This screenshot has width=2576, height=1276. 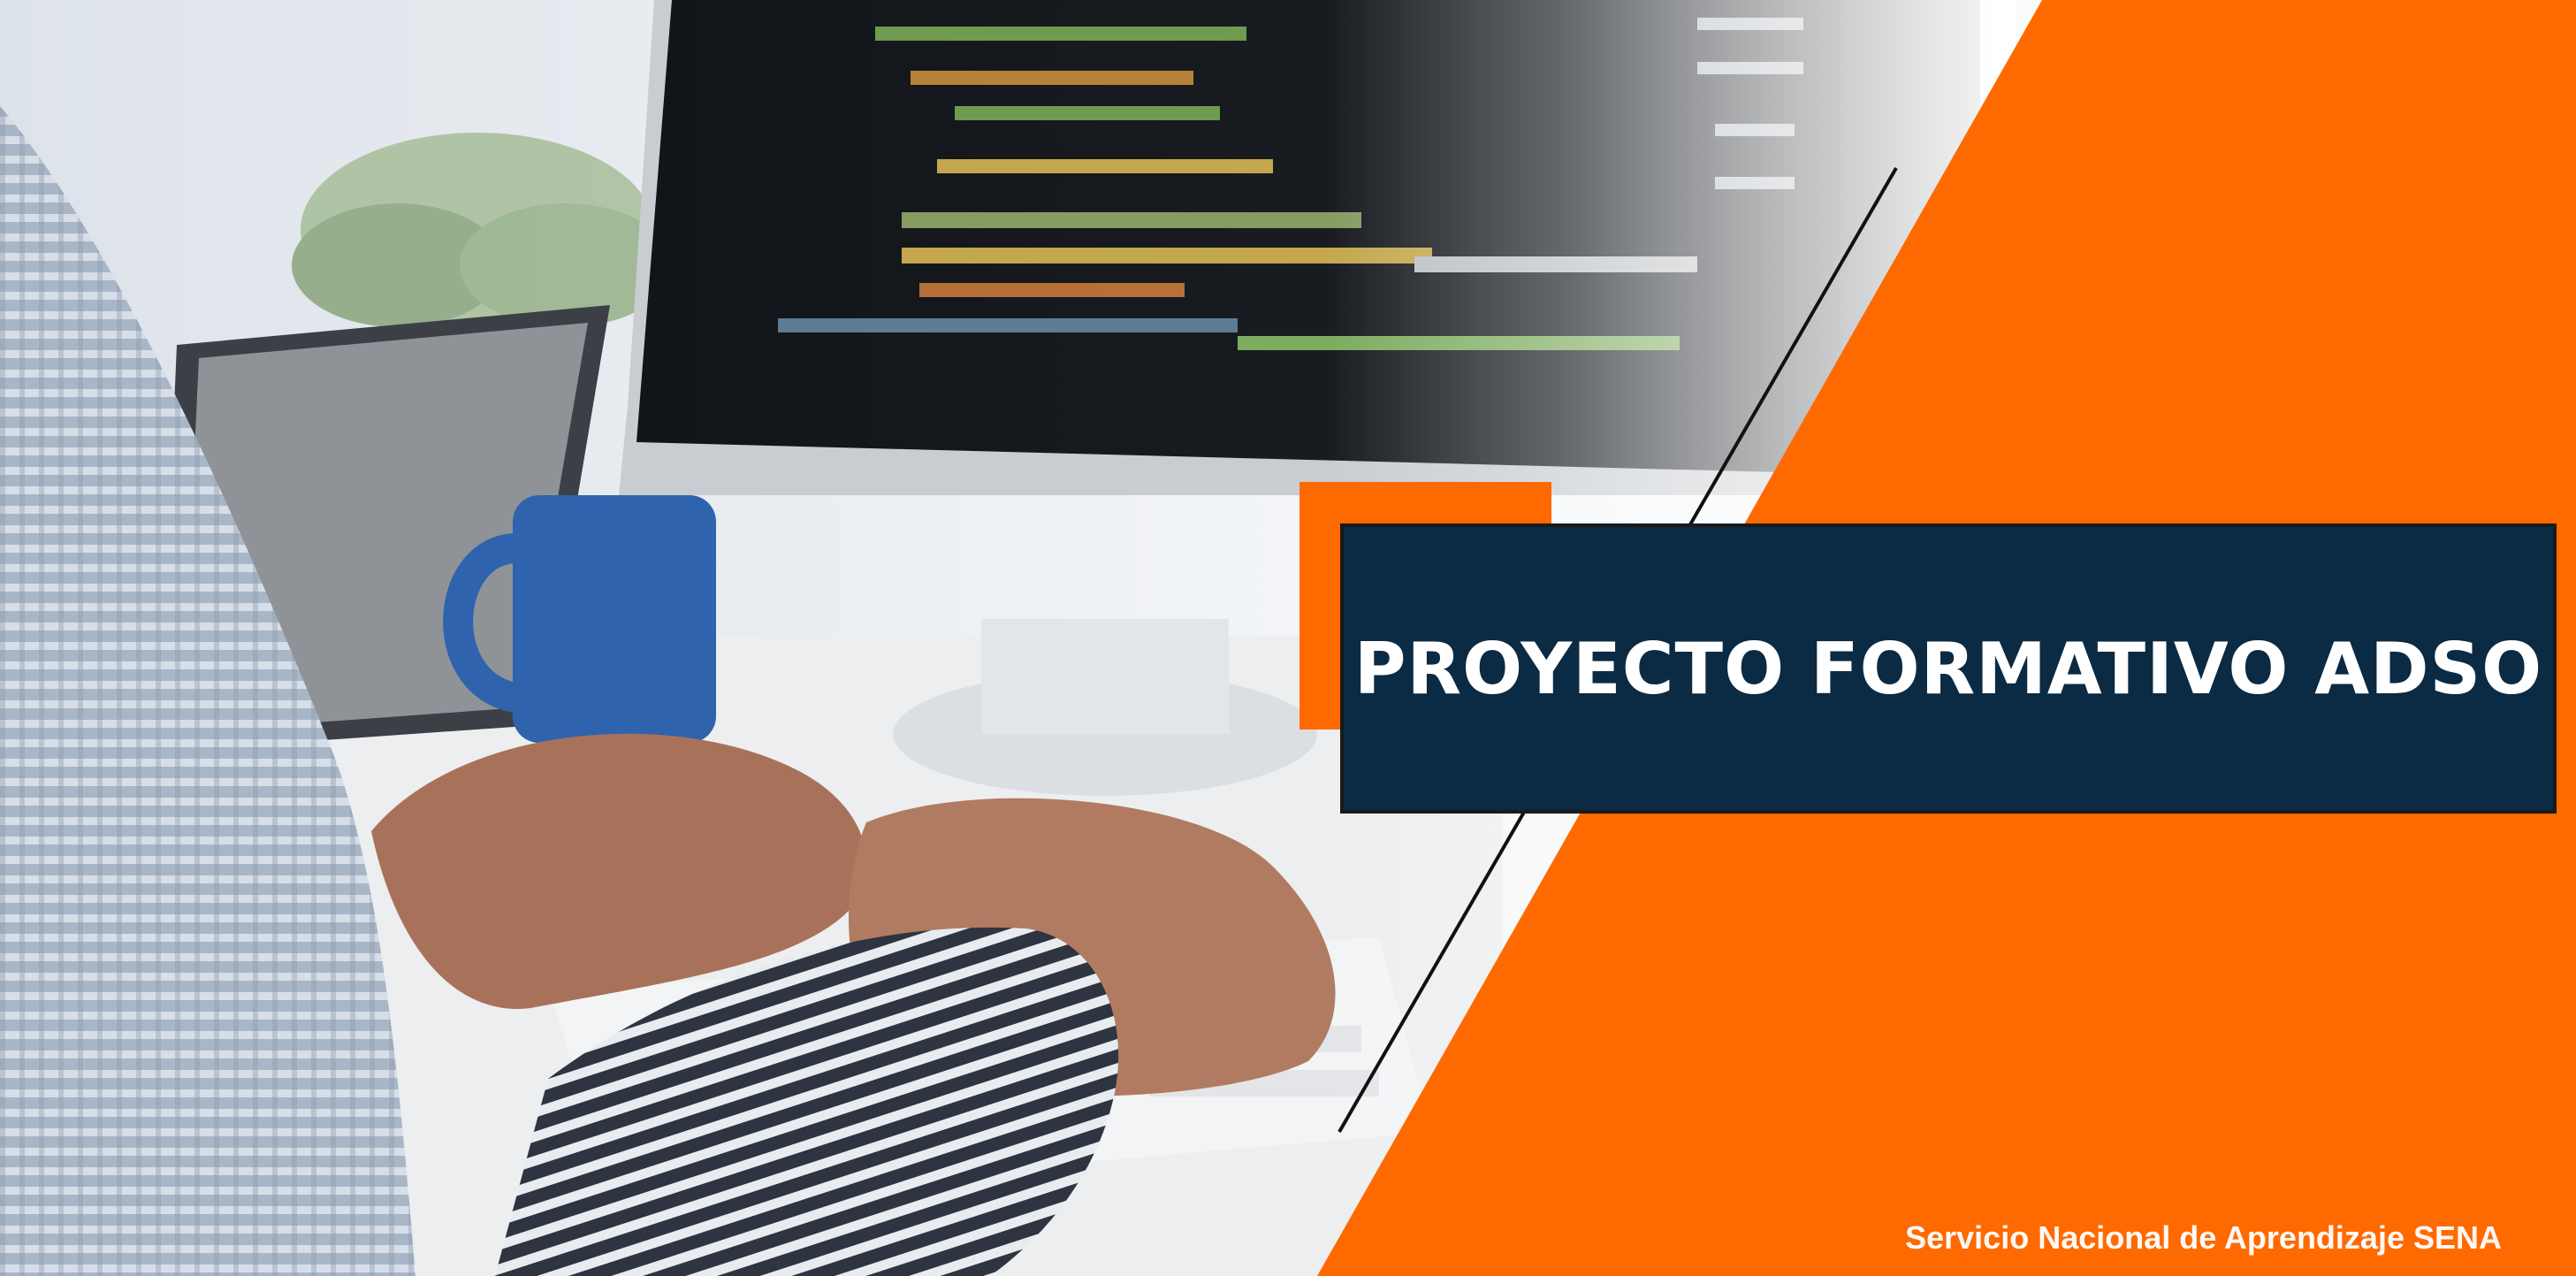 What do you see at coordinates (2203, 1238) in the screenshot?
I see `footer-org-name: Servicio Nacional de Aprendizaje SENA` at bounding box center [2203, 1238].